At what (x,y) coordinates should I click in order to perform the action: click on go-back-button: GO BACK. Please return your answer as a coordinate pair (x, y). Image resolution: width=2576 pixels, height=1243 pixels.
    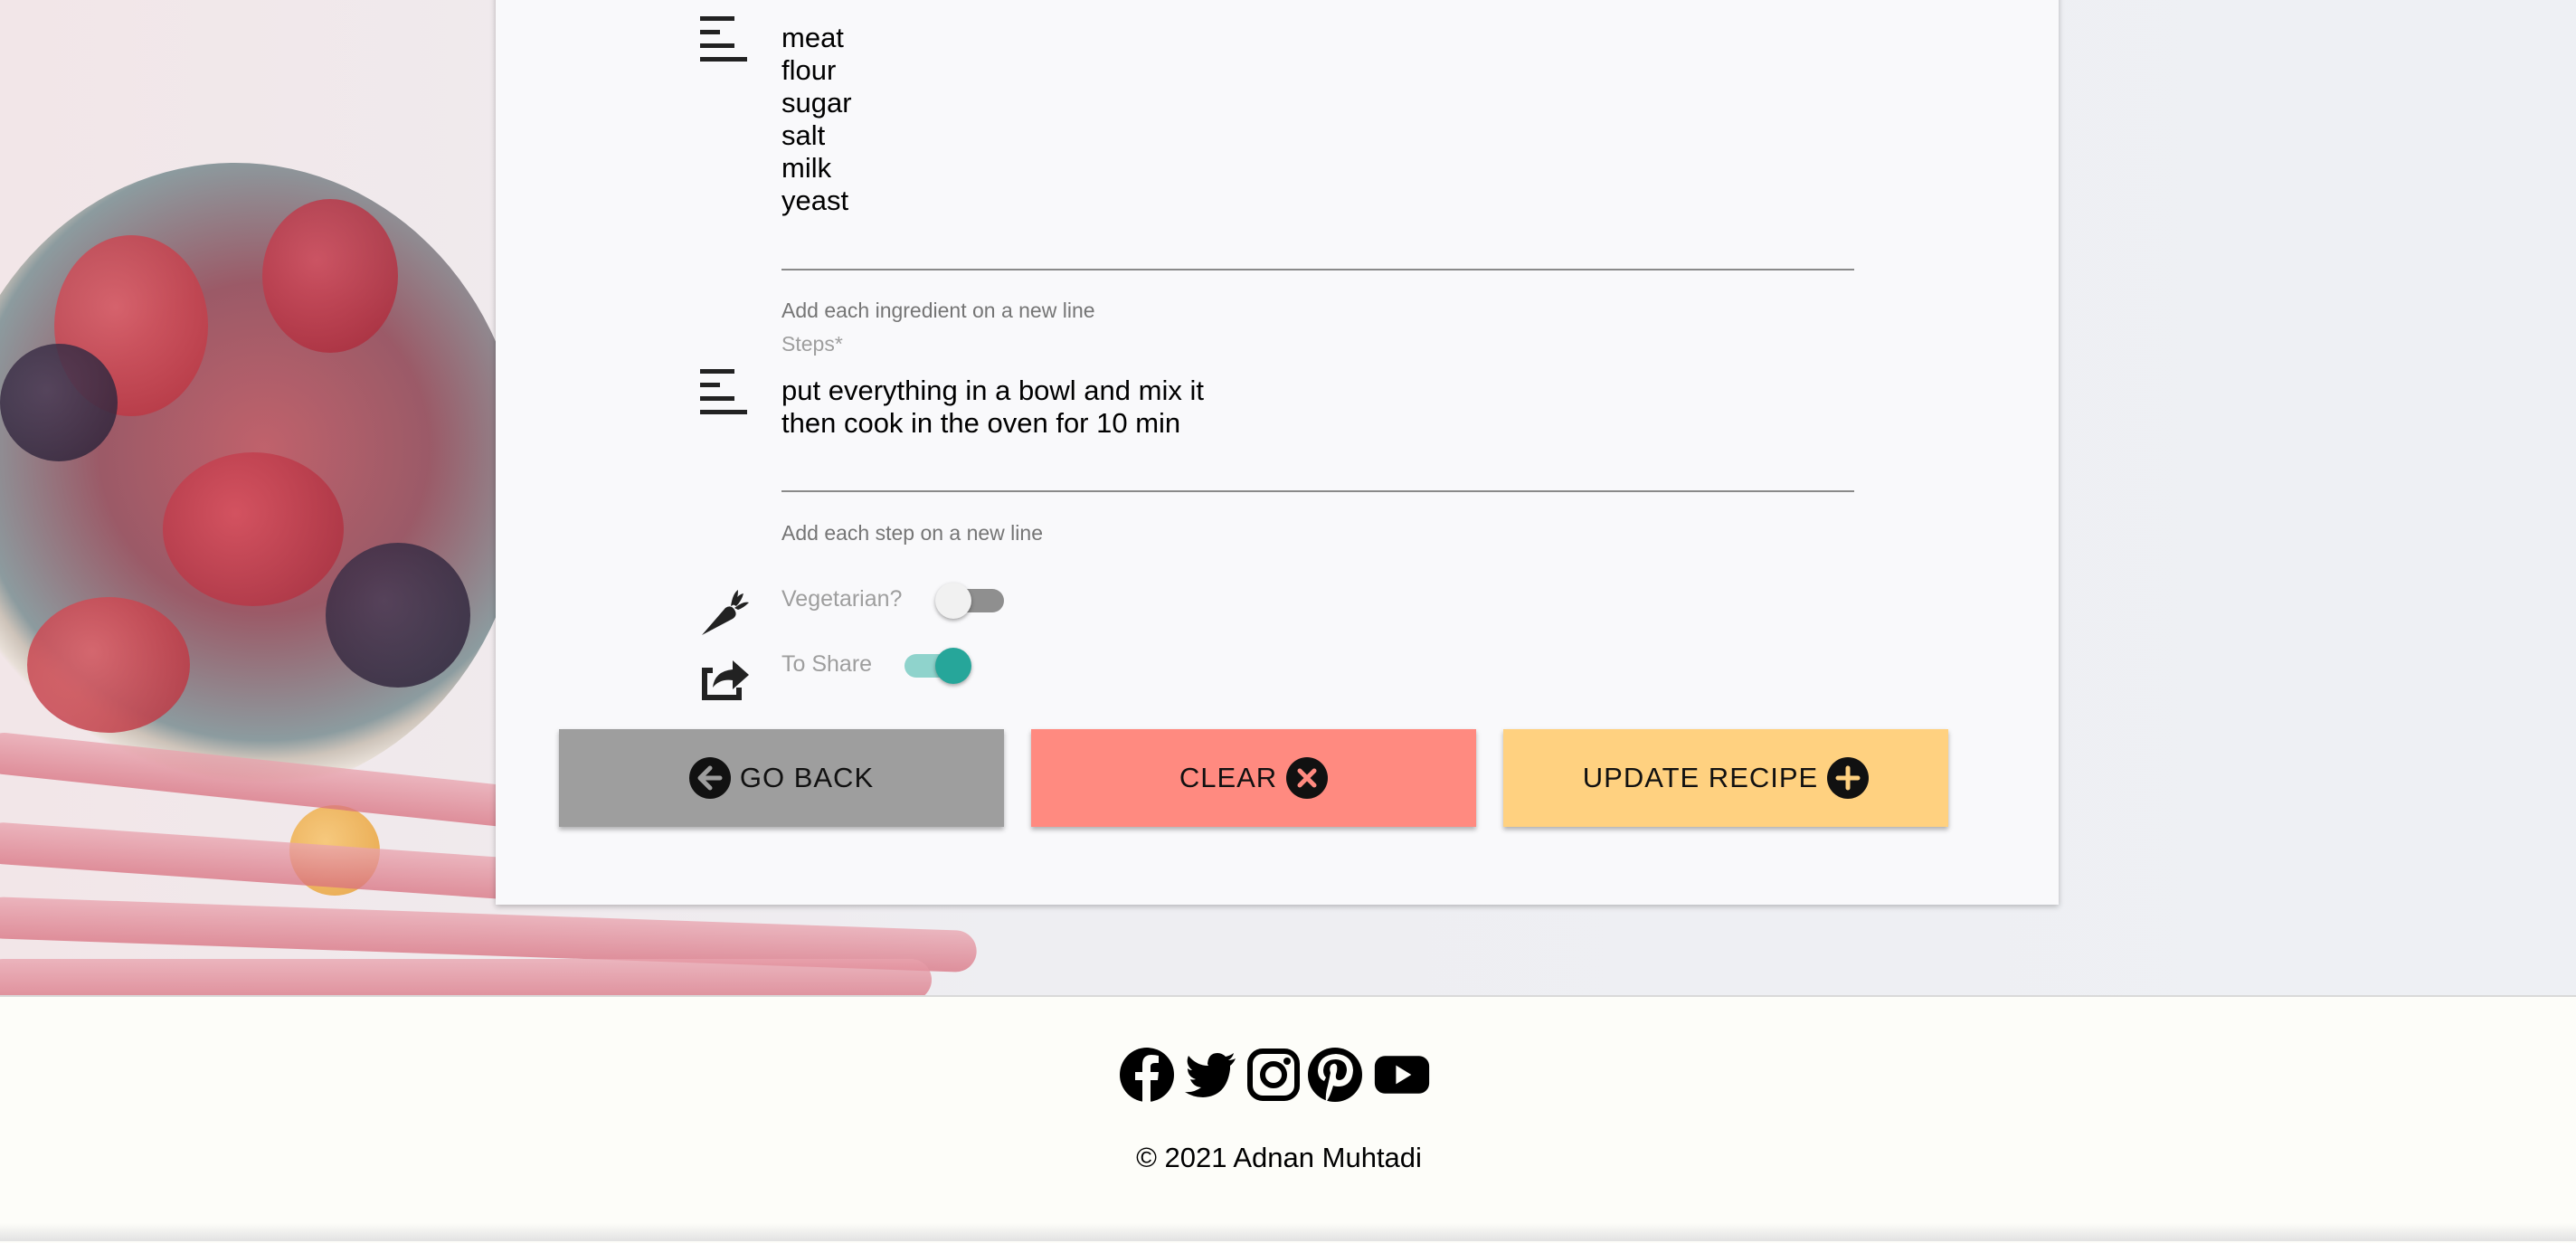
    Looking at the image, I should click on (782, 778).